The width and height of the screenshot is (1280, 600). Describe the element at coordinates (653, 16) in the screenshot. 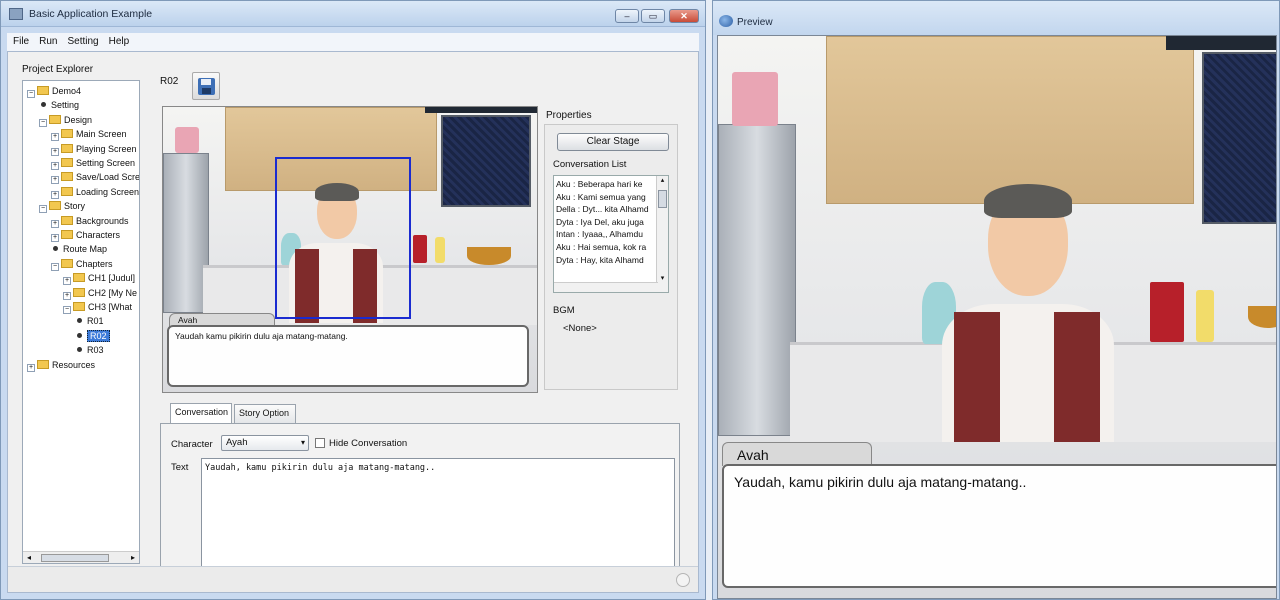

I see `maximize-button: ▭` at that location.